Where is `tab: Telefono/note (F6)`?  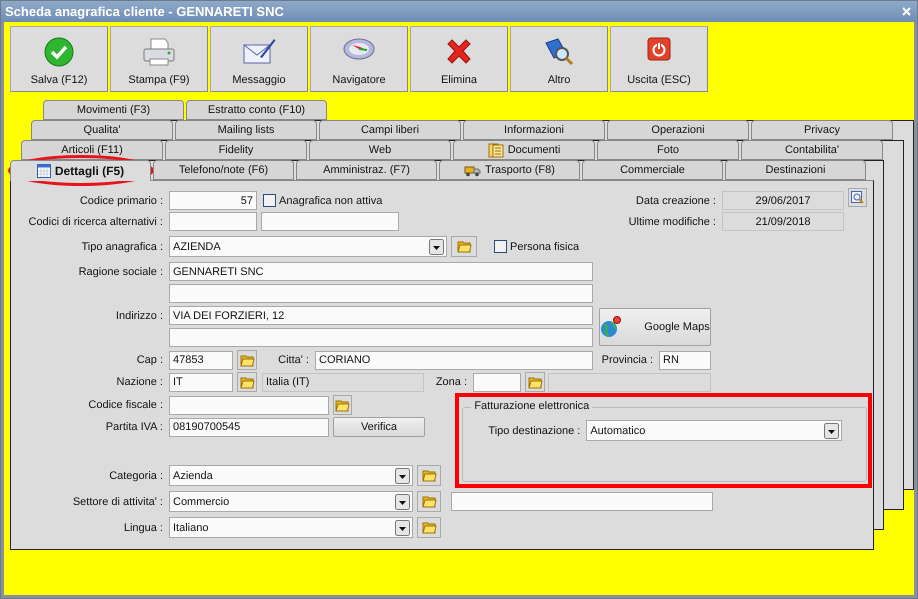
tab: Telefono/note (F6) is located at coordinates (223, 170).